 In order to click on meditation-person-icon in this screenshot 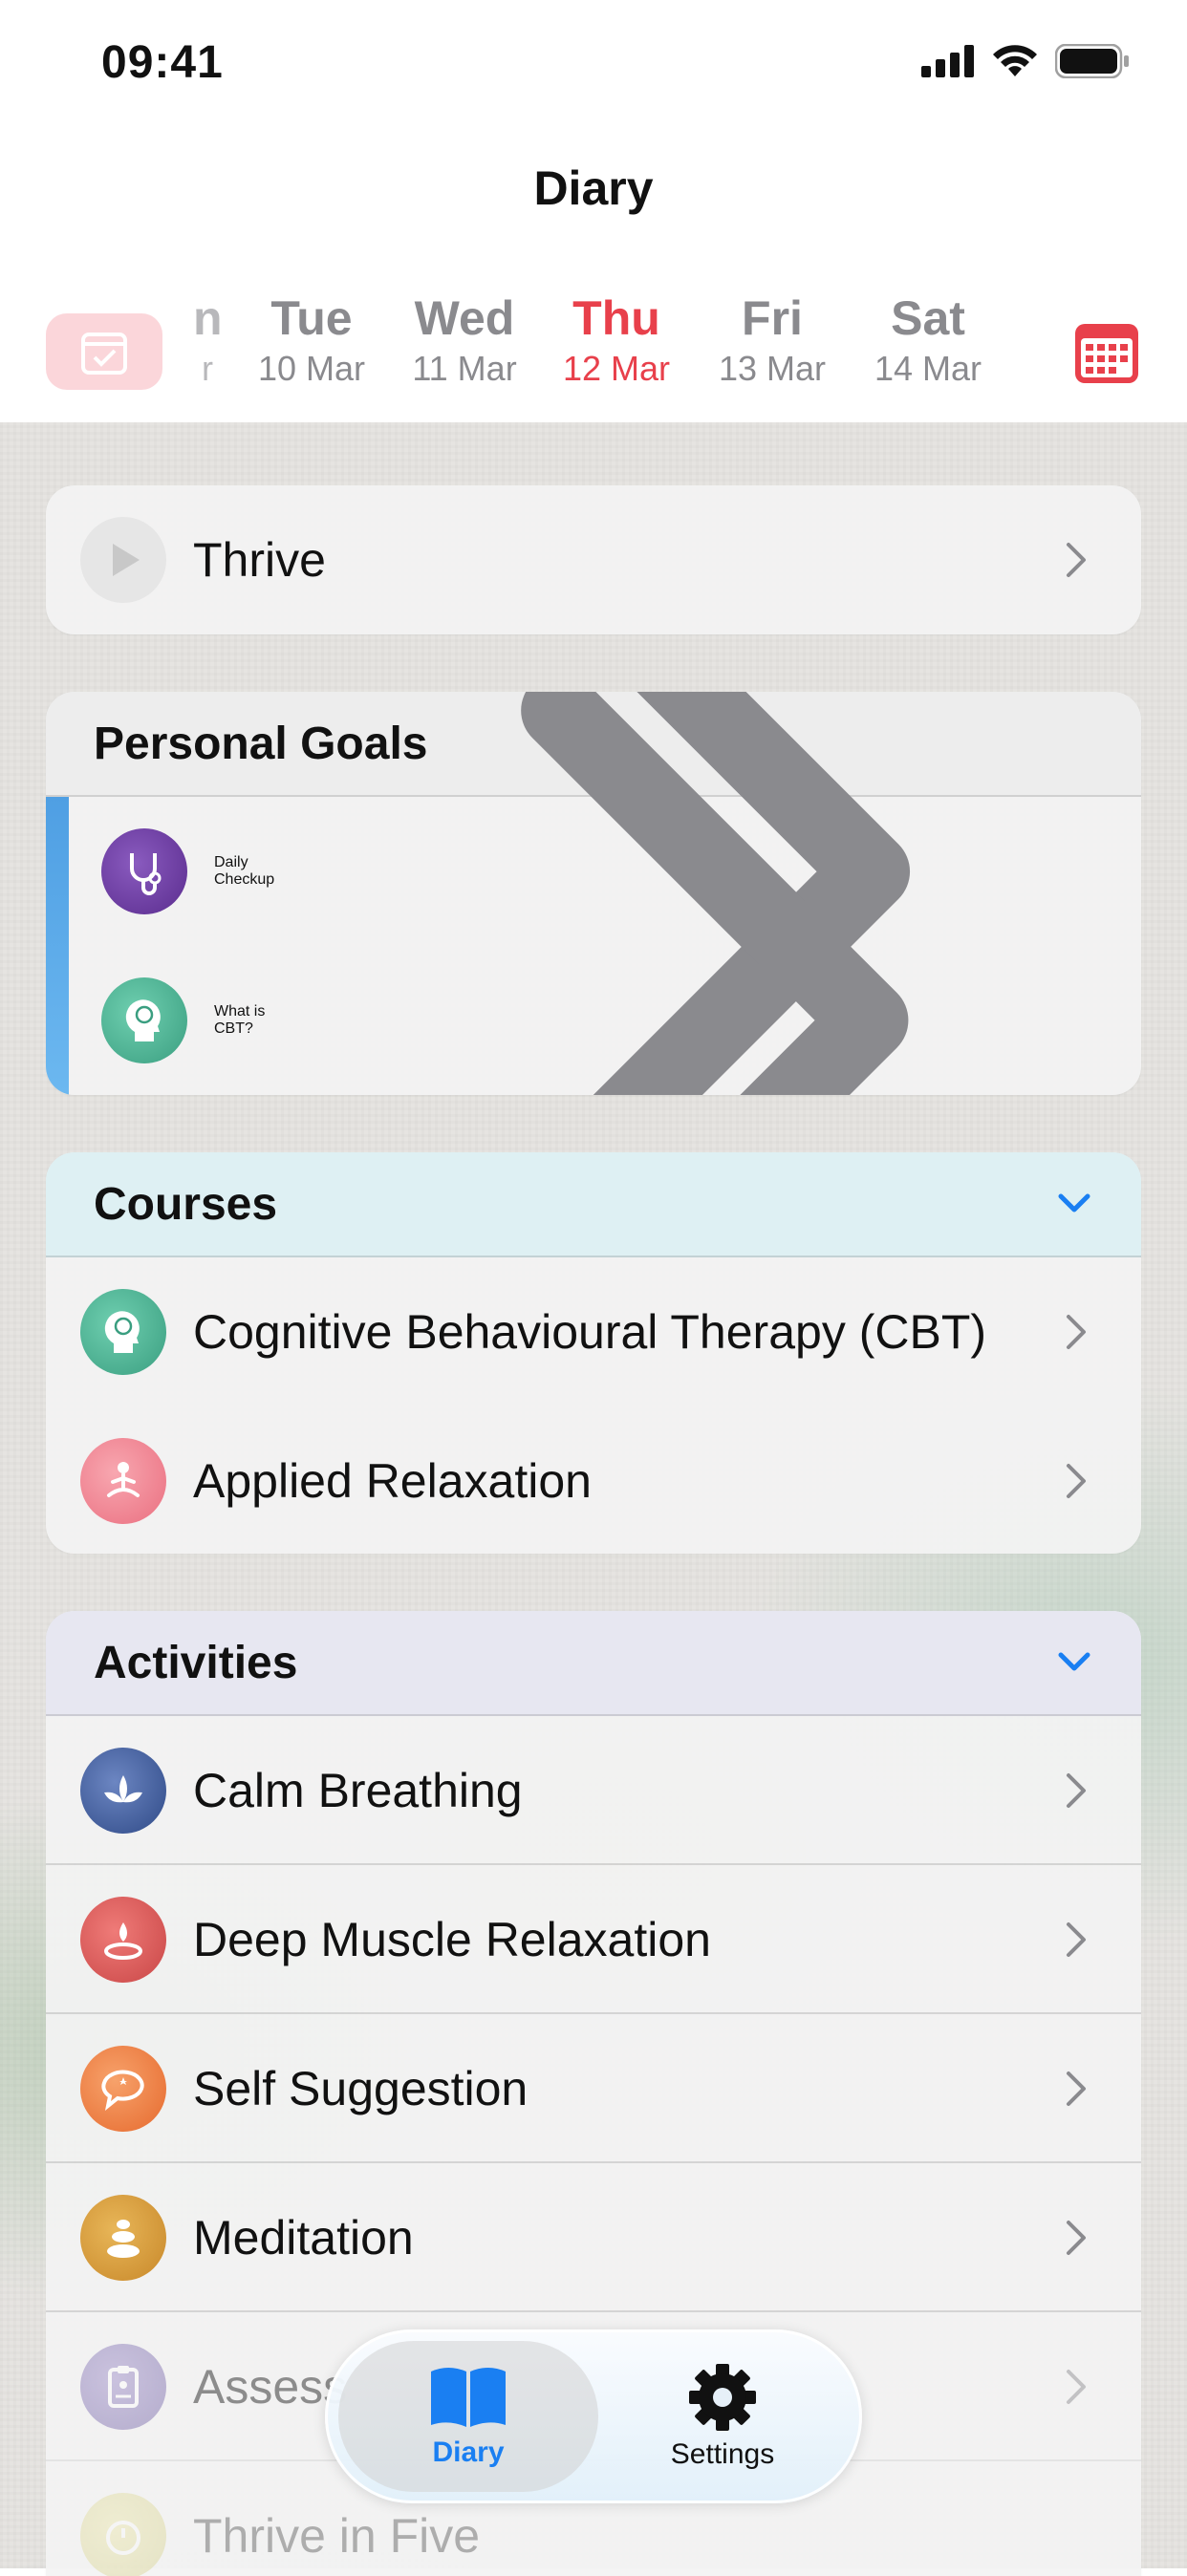, I will do `click(123, 1481)`.